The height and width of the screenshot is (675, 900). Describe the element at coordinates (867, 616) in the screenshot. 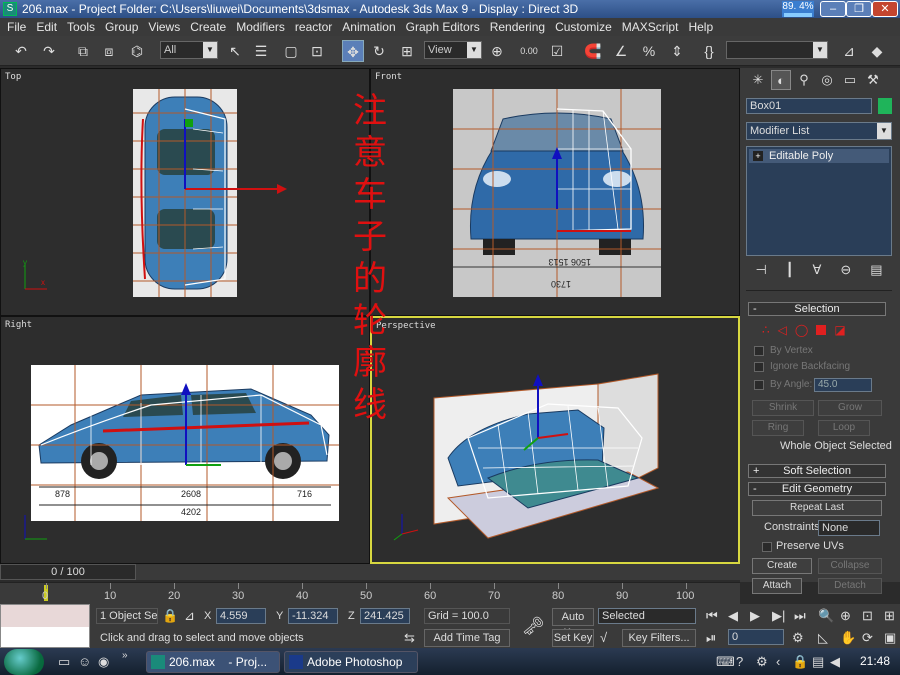

I see `zoom-extents-icon: ⊡` at that location.